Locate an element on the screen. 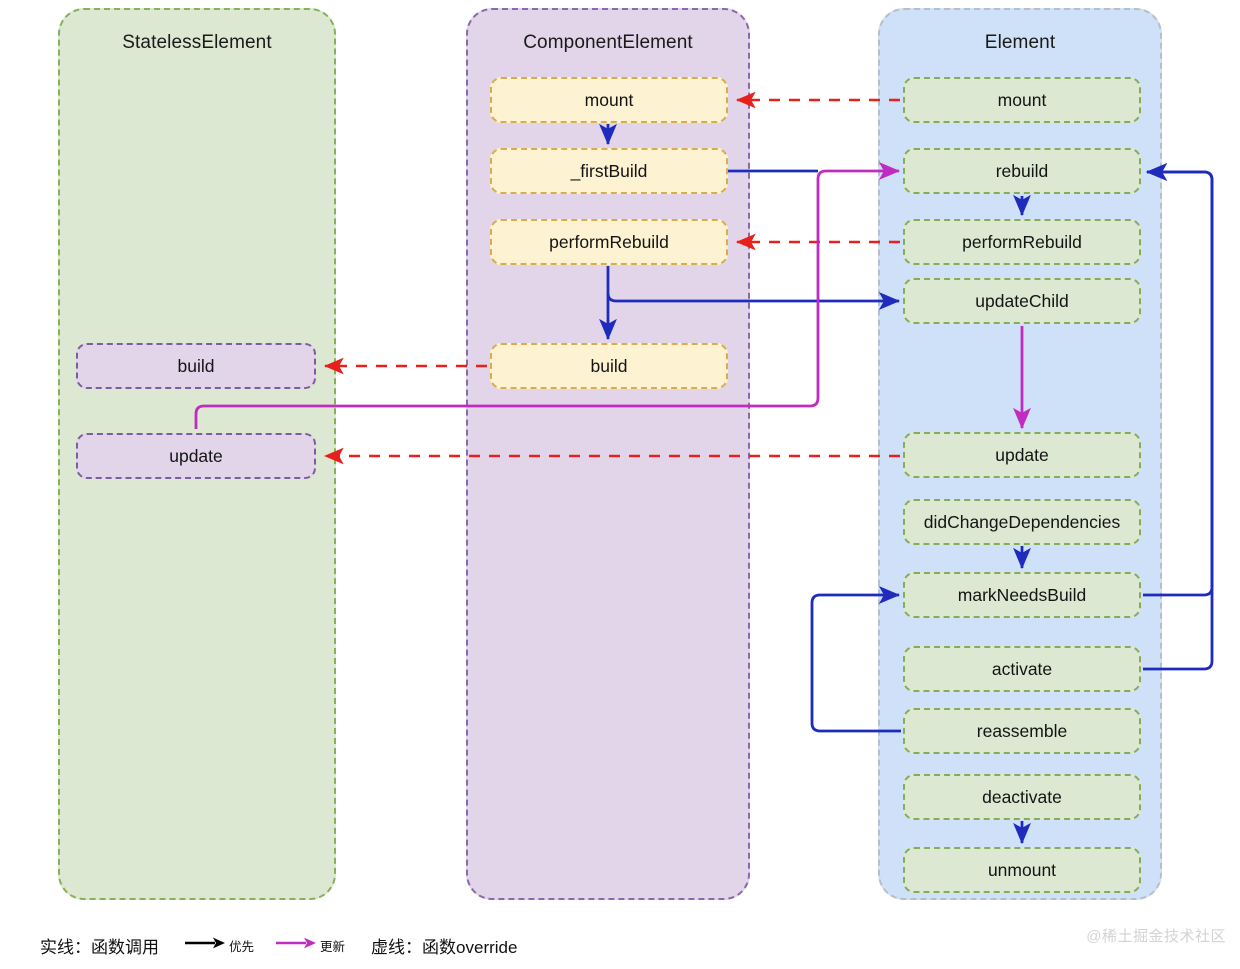 The width and height of the screenshot is (1240, 969). node-element-update: update is located at coordinates (1022, 455).